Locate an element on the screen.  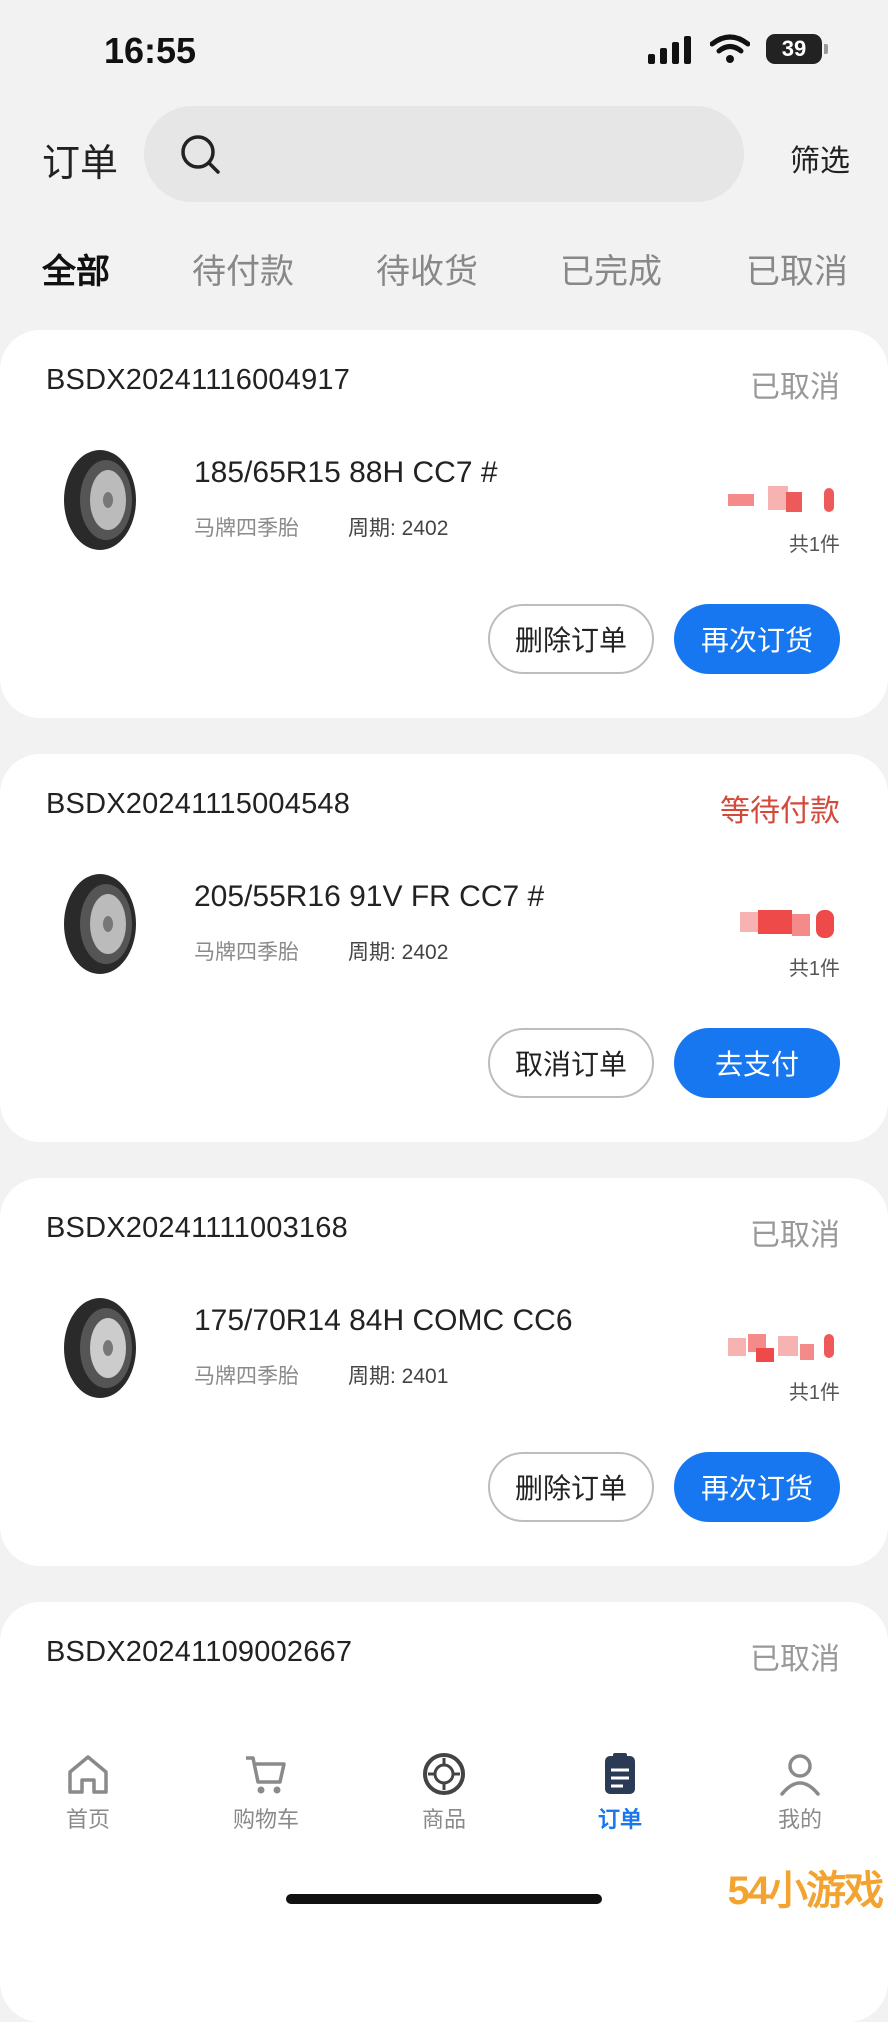
tab-pending-receipt: 待收货 is located at coordinates (427, 268).